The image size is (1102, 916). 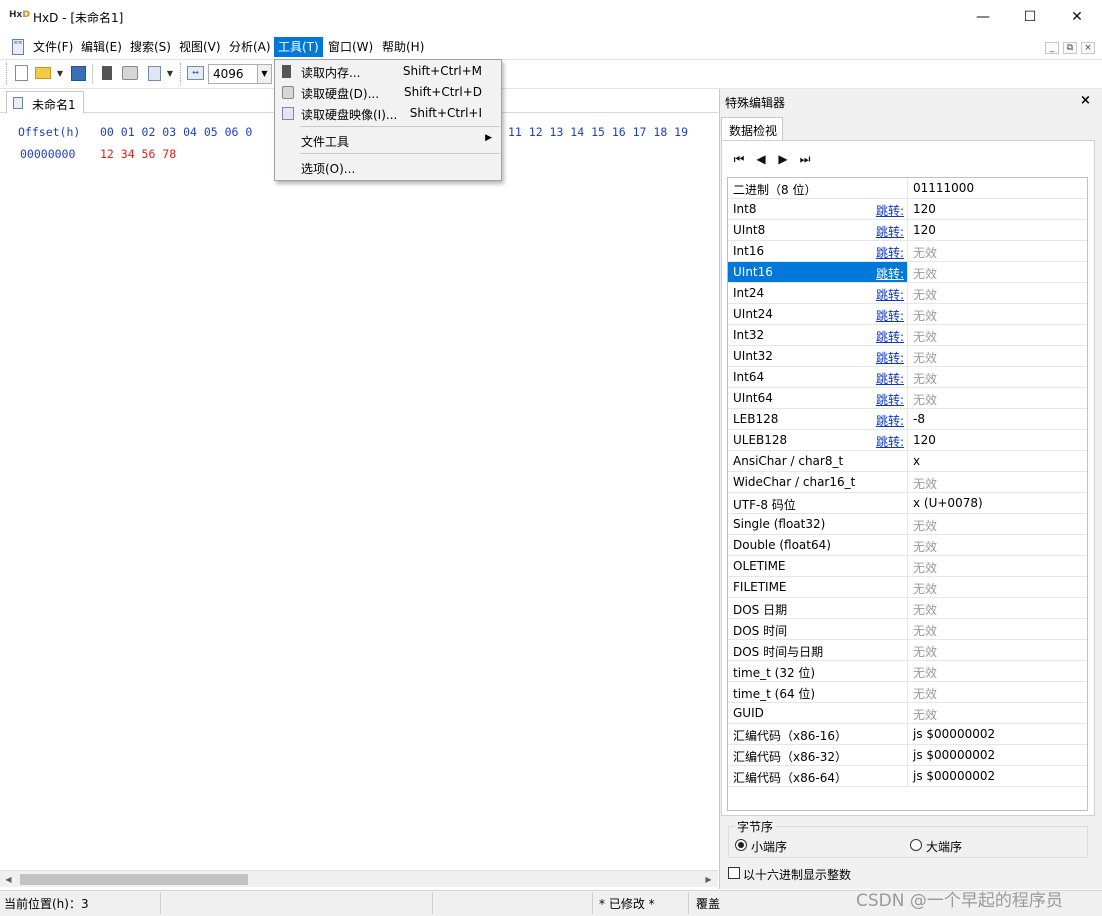 What do you see at coordinates (916, 845) in the screenshot?
I see `big-endian-radio` at bounding box center [916, 845].